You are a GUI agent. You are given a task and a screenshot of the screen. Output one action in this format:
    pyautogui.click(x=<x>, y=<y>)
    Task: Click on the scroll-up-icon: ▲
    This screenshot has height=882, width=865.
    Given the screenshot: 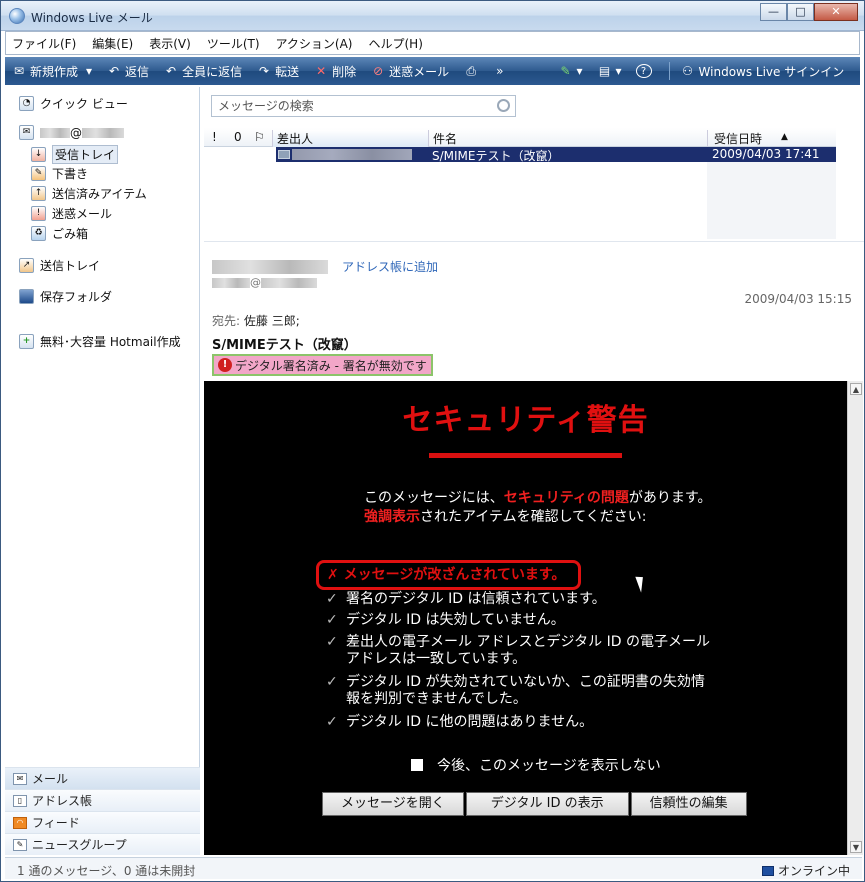 What is the action you would take?
    pyautogui.click(x=856, y=389)
    